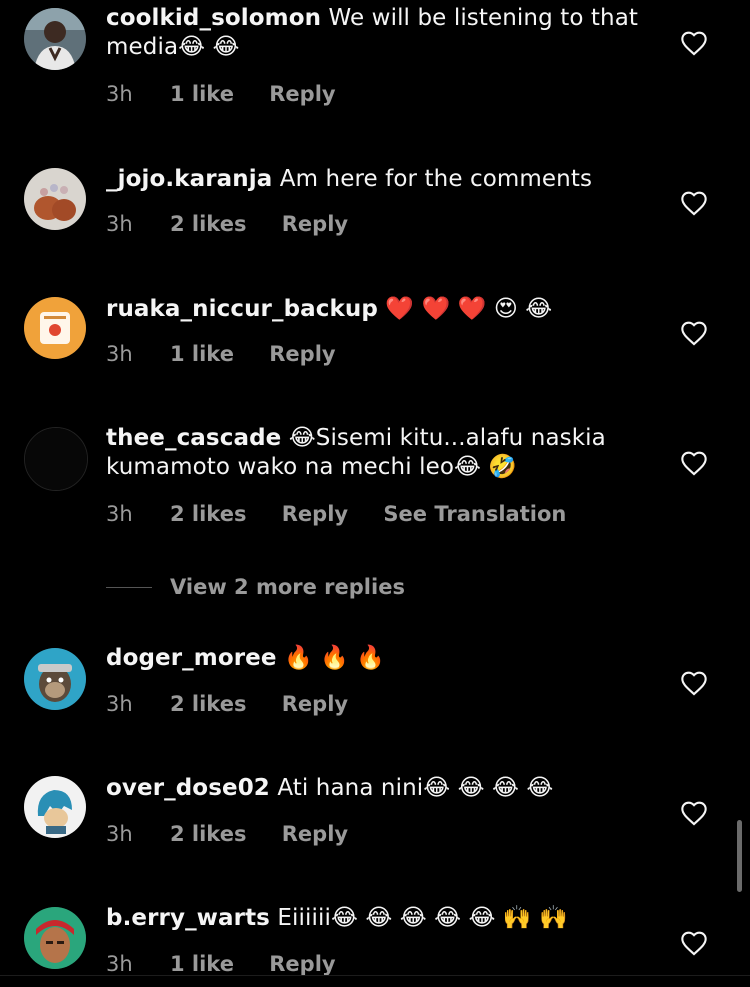 This screenshot has width=750, height=987. Describe the element at coordinates (188, 918) in the screenshot. I see `comment-username: b.erry_warts` at that location.